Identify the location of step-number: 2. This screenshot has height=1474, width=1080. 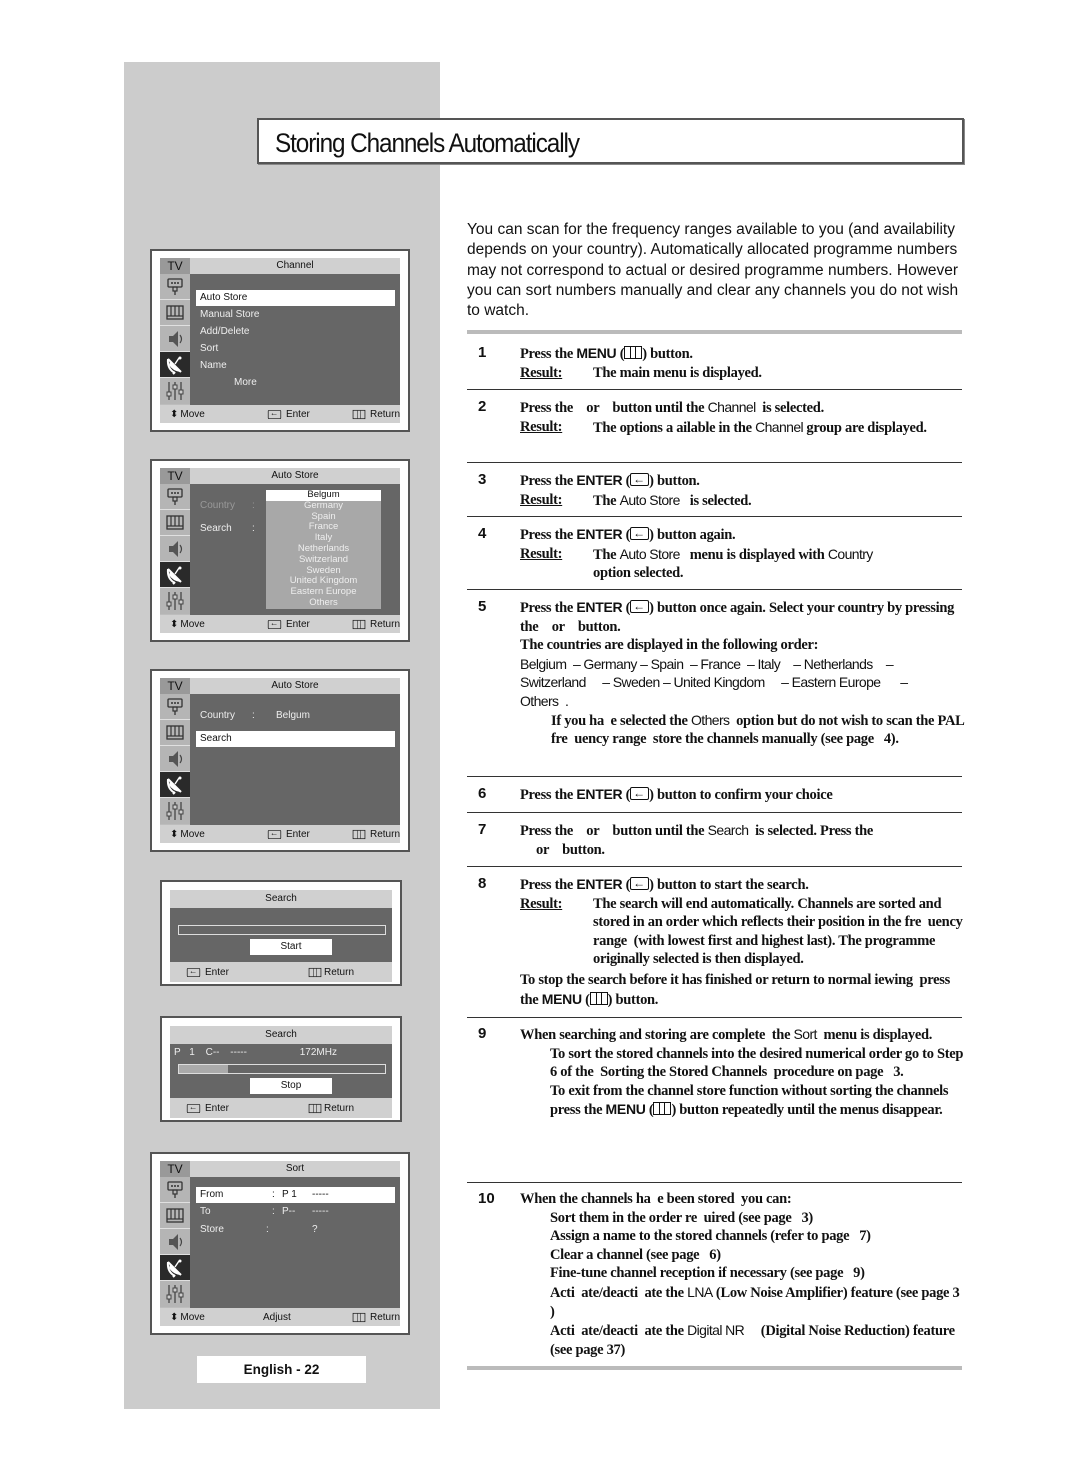
(482, 406).